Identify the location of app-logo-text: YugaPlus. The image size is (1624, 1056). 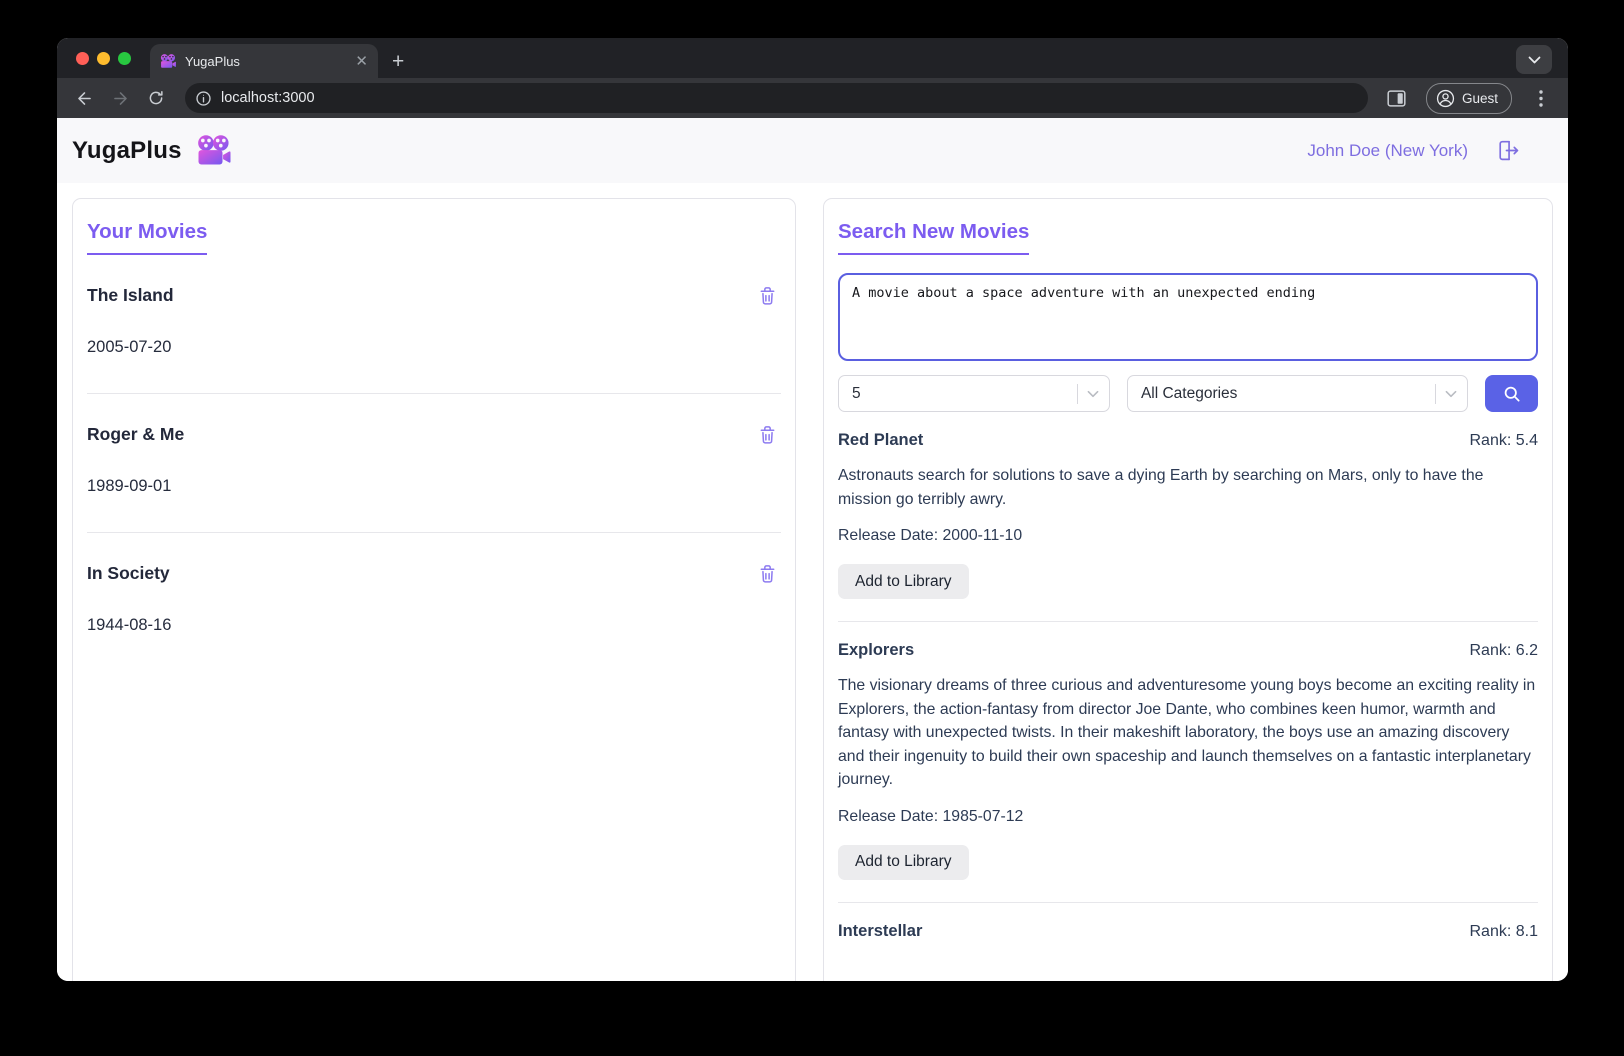
(127, 150).